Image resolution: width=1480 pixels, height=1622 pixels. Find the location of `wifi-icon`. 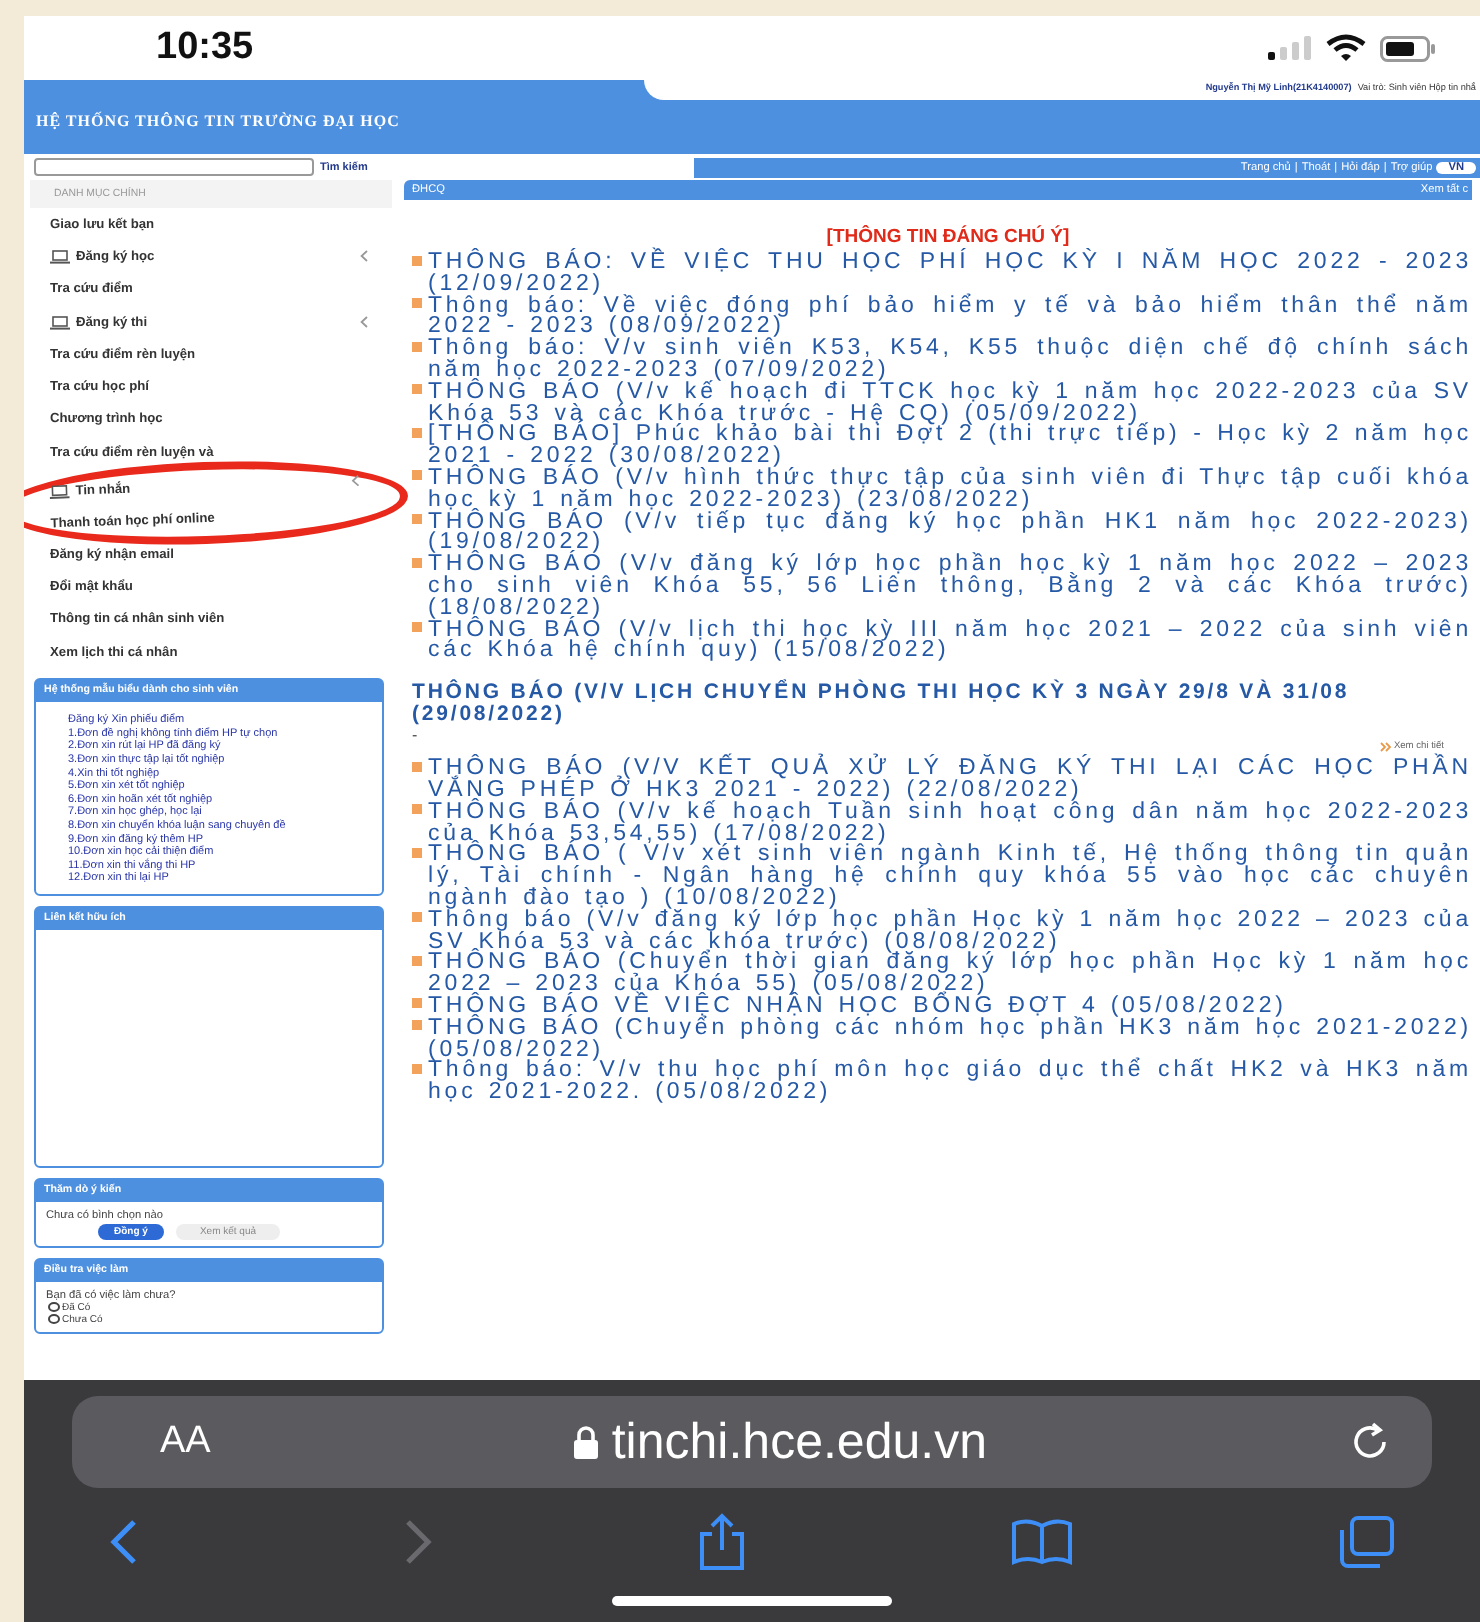

wifi-icon is located at coordinates (1346, 48).